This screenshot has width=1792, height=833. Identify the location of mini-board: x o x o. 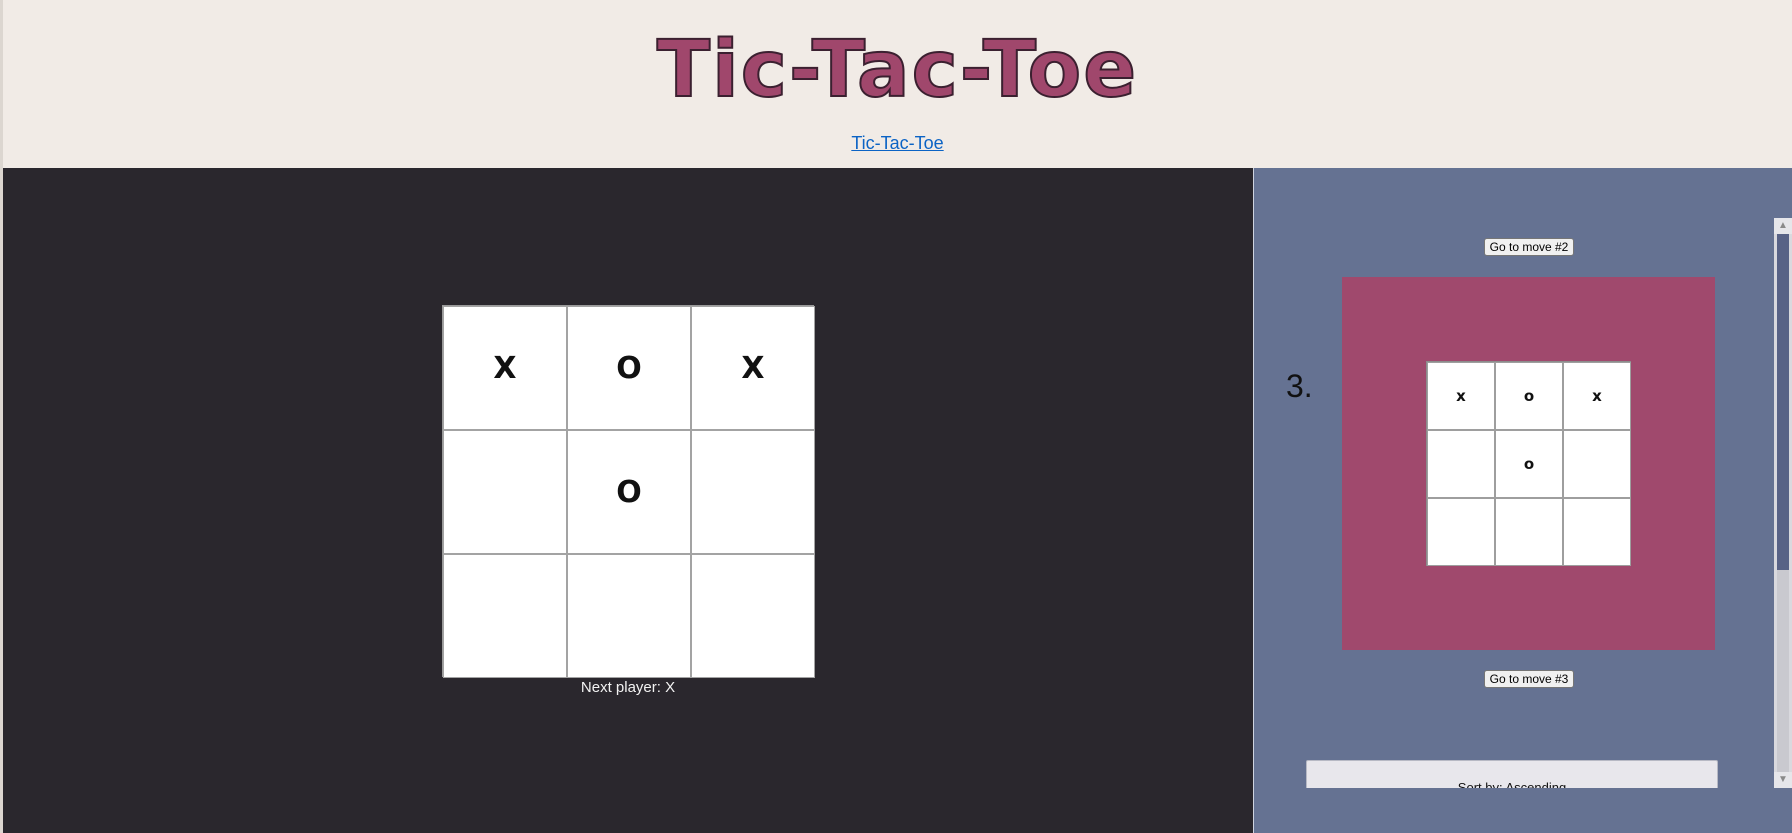
(1528, 463).